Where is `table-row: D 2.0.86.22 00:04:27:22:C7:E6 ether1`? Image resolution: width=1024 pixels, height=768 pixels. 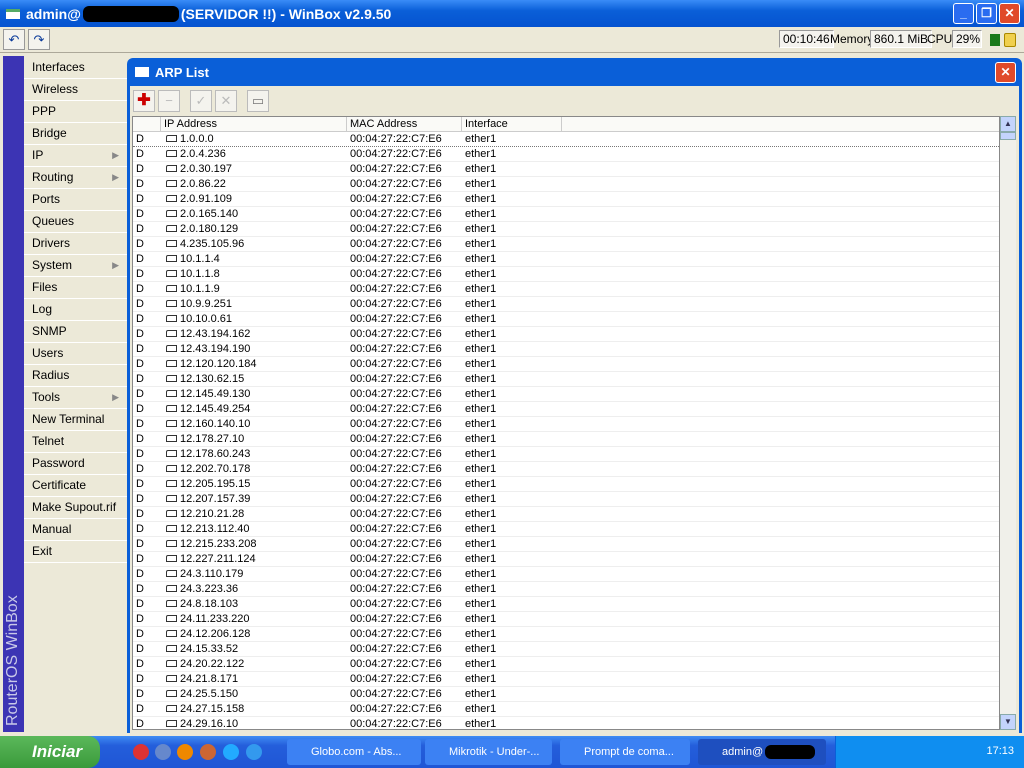 table-row: D 2.0.86.22 00:04:27:22:C7:E6 ether1 is located at coordinates (566, 184).